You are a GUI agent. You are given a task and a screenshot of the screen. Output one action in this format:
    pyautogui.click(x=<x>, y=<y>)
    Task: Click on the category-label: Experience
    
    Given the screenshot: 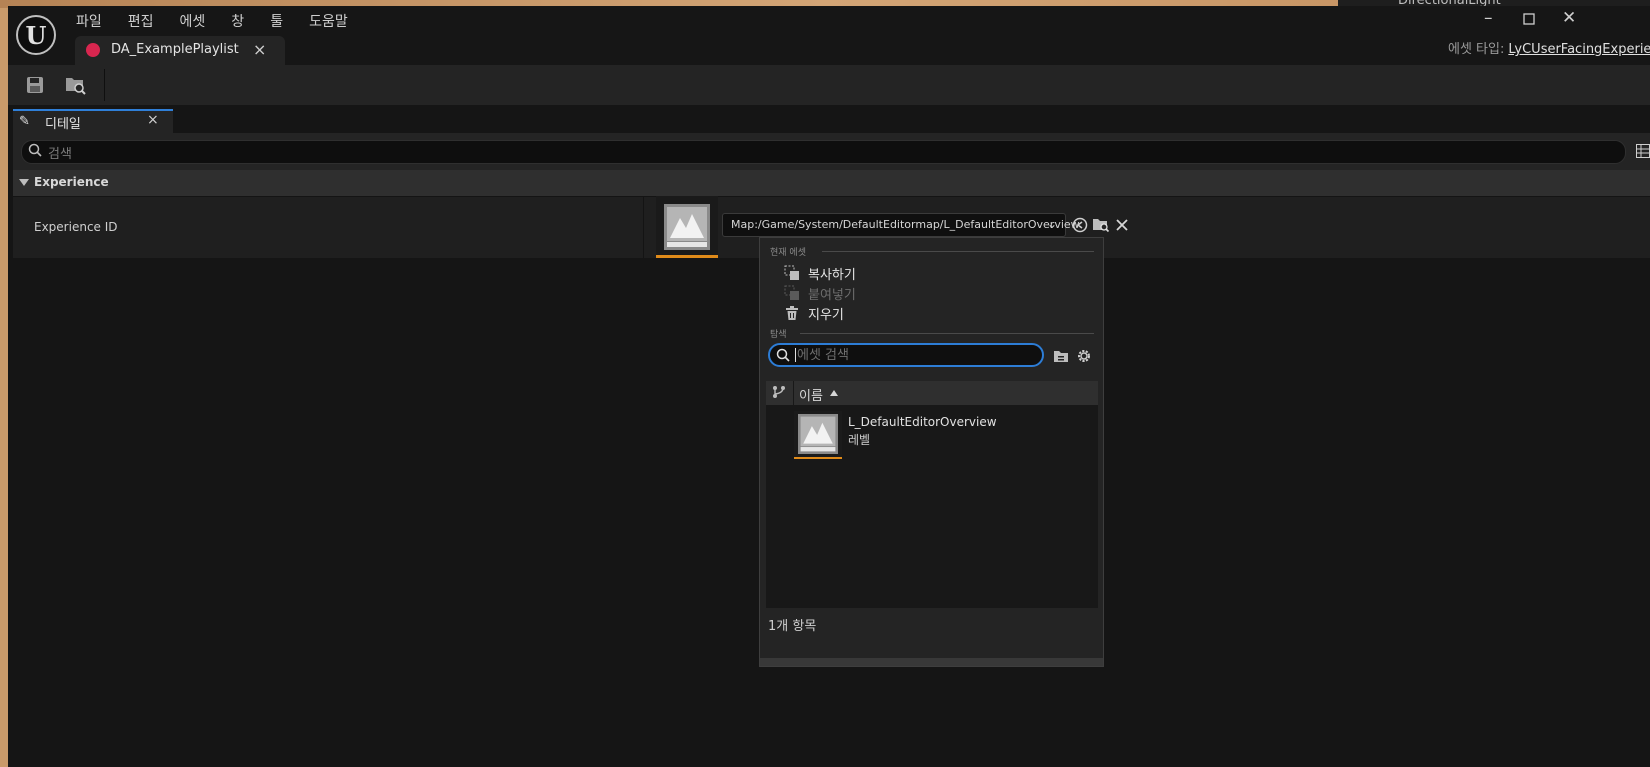 What is the action you would take?
    pyautogui.click(x=71, y=182)
    